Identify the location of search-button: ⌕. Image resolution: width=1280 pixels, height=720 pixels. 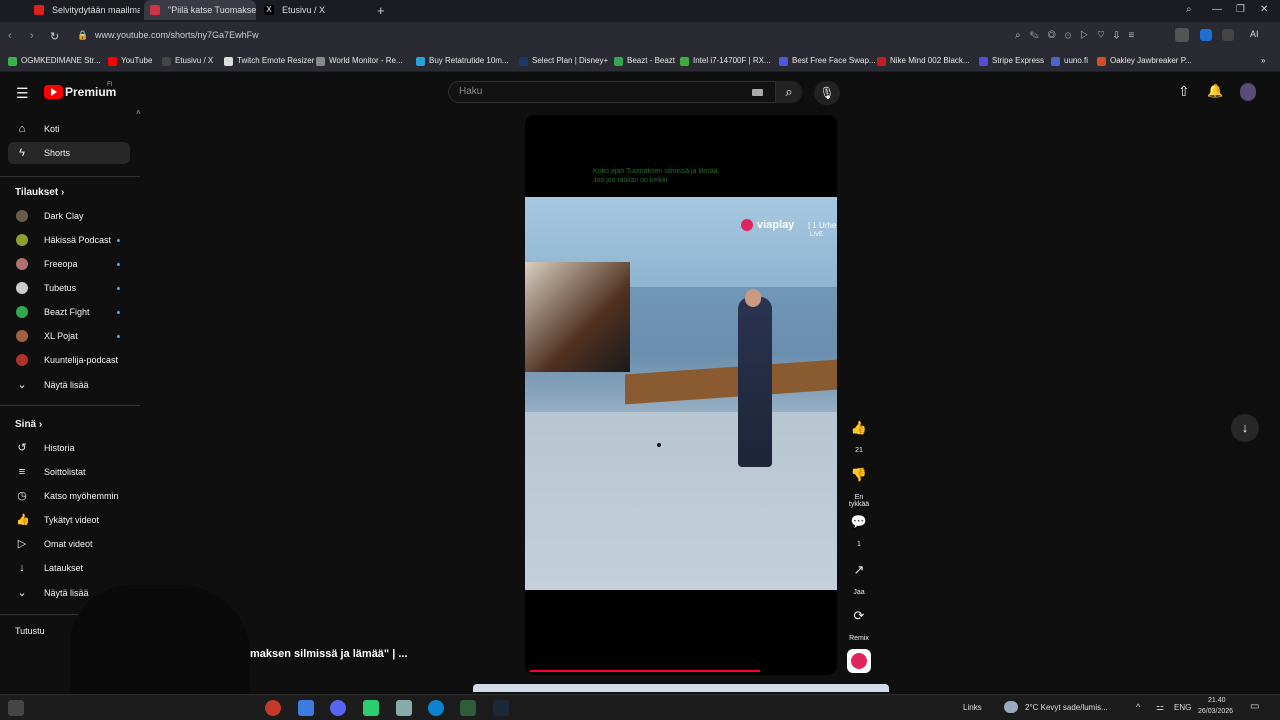
(789, 92).